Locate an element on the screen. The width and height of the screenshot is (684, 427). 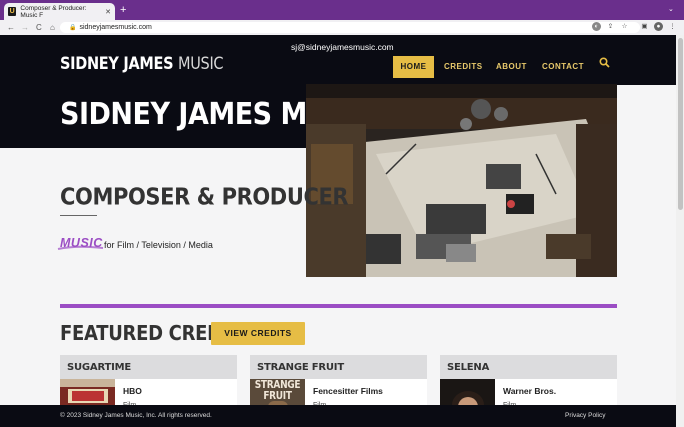
card-title: SELENA is located at coordinates (528, 367).